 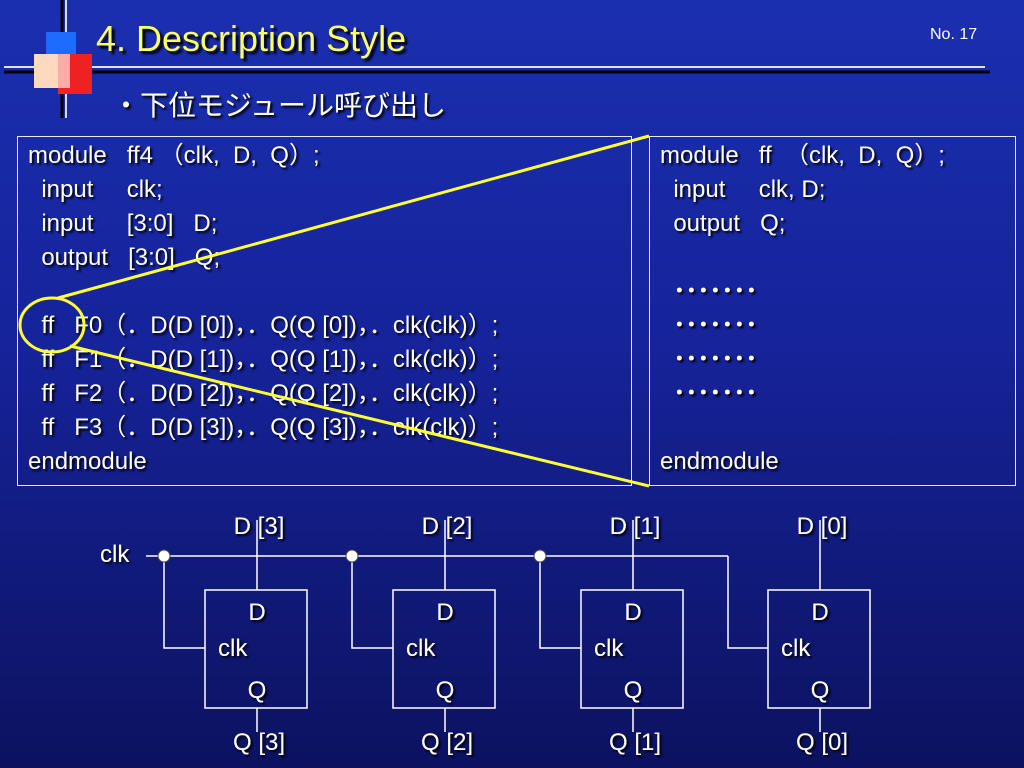 What do you see at coordinates (822, 526) in the screenshot?
I see `d-input-label: D [0]` at bounding box center [822, 526].